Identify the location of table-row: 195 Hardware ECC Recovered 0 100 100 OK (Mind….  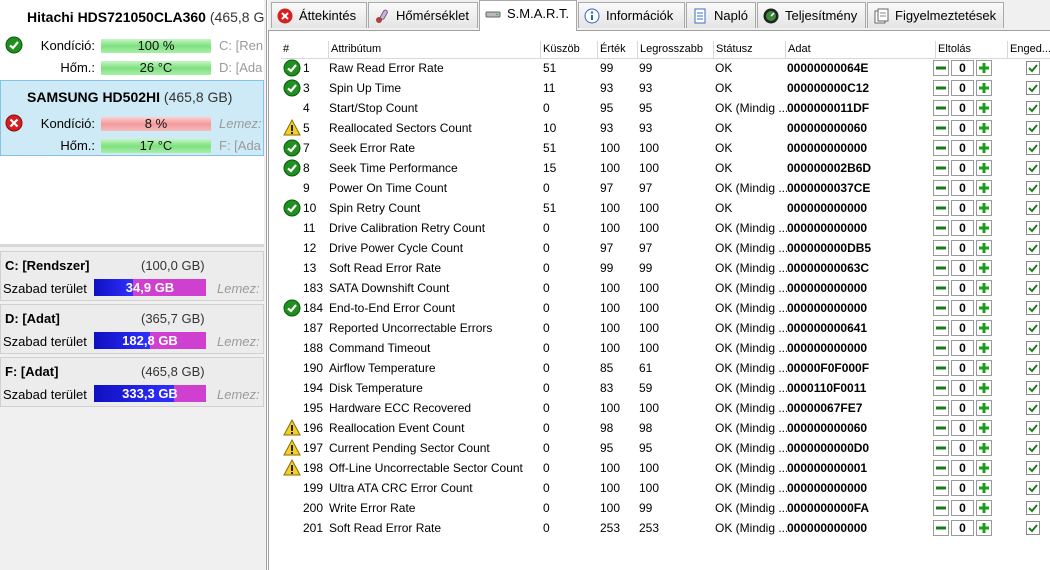
(665, 408).